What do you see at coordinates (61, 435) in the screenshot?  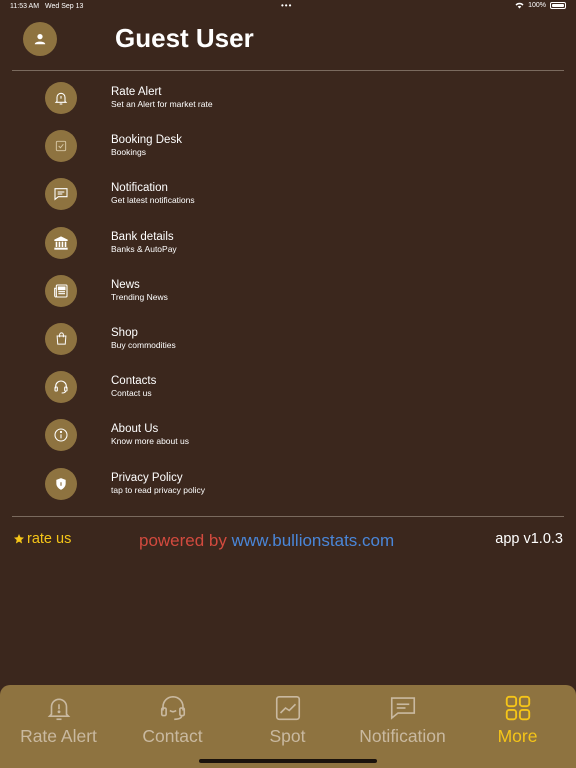 I see `info-icon` at bounding box center [61, 435].